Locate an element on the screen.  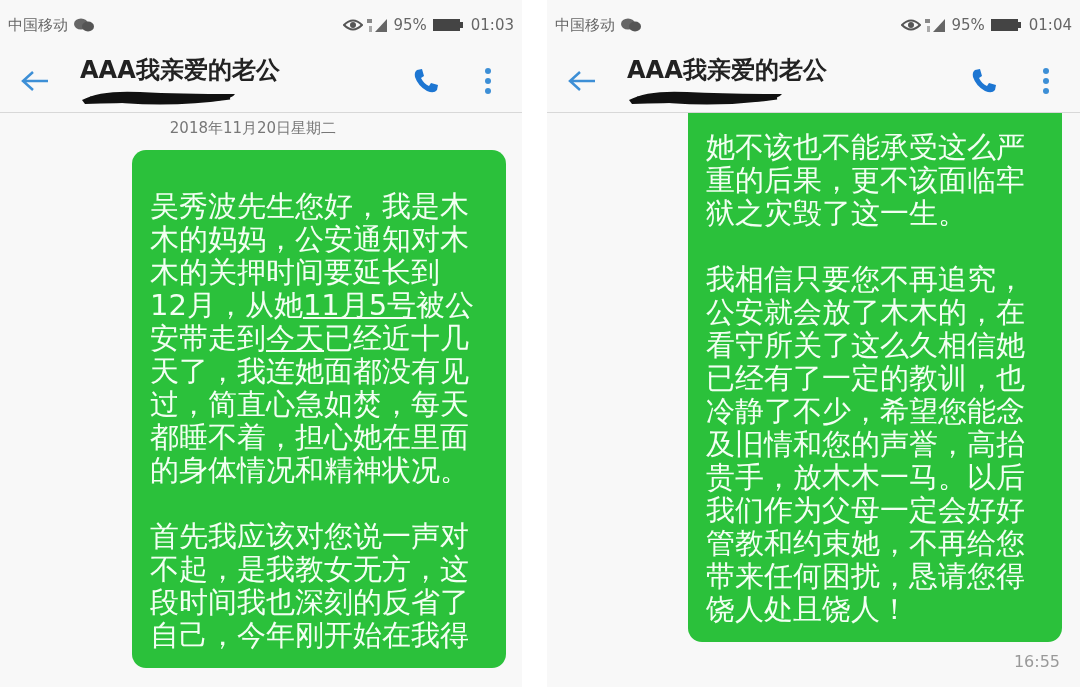
message-text: 她不该也不能承受这么严重的后果，更不该面临牢狱之灾毁了这一生。 is located at coordinates (866, 180).